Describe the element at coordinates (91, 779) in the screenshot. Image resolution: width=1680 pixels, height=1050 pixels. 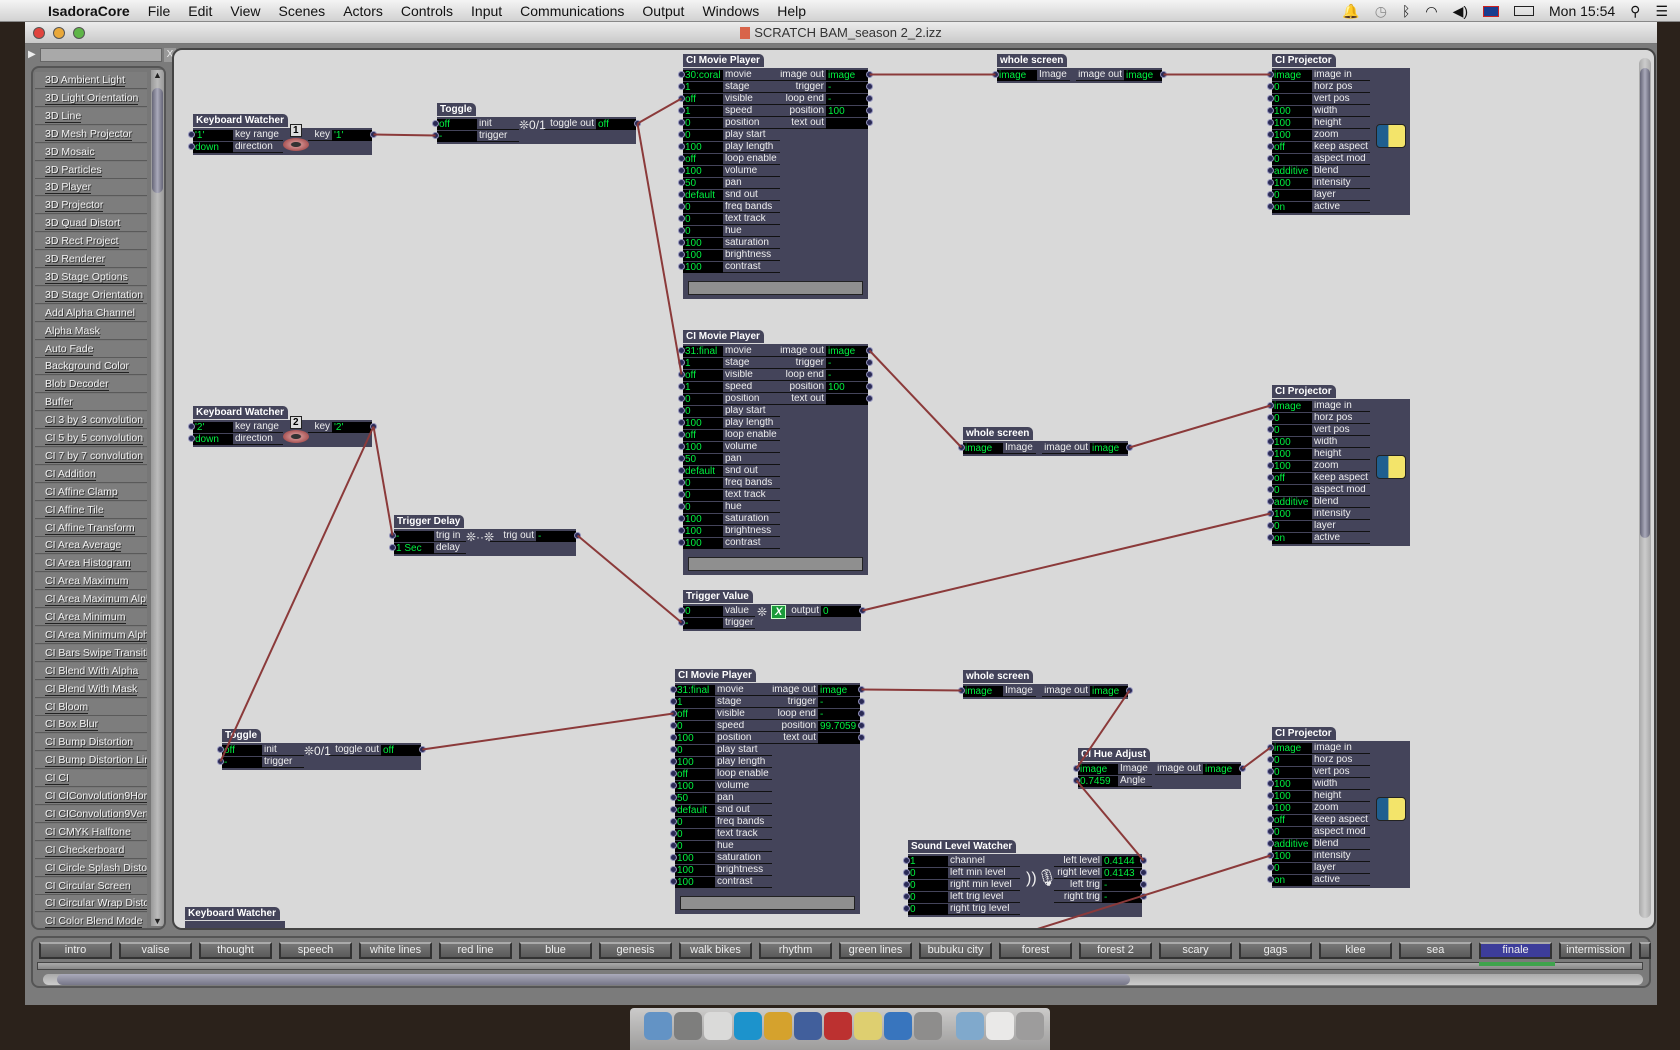
I see `actor-list-item: CI CI` at that location.